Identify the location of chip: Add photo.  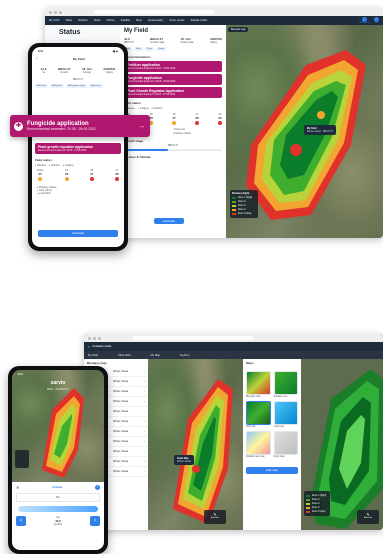
(56, 86).